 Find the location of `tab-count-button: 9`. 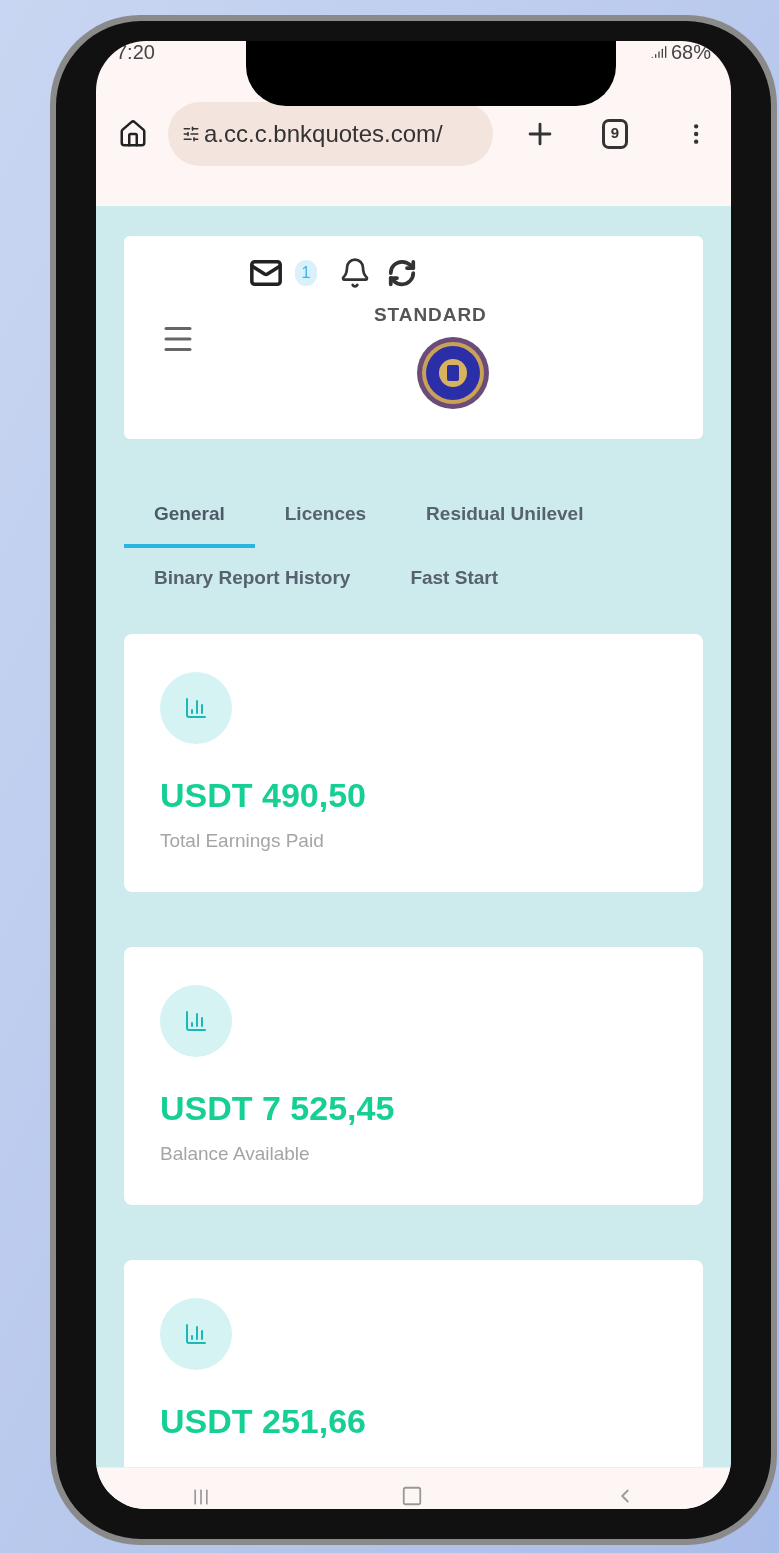

tab-count-button: 9 is located at coordinates (615, 133).